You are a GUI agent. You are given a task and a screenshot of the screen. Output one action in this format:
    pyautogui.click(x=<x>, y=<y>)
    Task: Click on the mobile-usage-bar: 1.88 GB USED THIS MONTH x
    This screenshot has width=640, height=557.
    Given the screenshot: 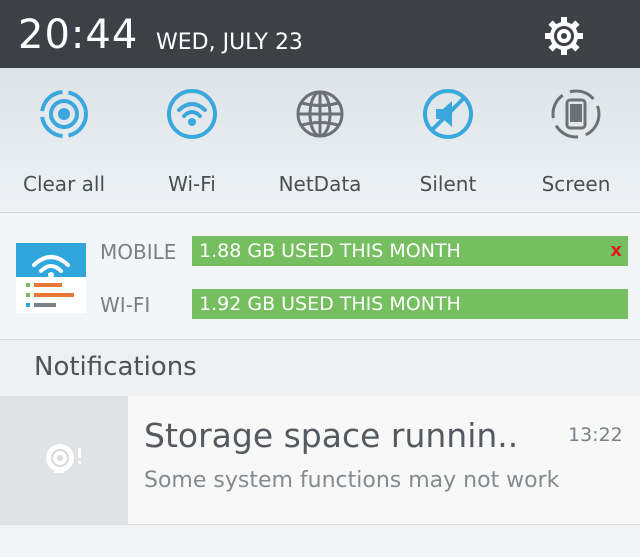 What is the action you would take?
    pyautogui.click(x=410, y=251)
    